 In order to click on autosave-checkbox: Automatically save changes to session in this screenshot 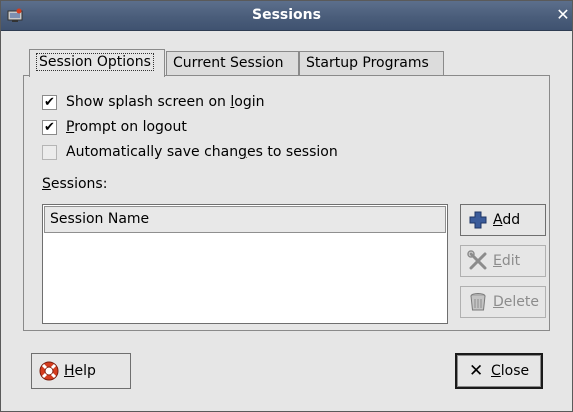, I will do `click(190, 152)`.